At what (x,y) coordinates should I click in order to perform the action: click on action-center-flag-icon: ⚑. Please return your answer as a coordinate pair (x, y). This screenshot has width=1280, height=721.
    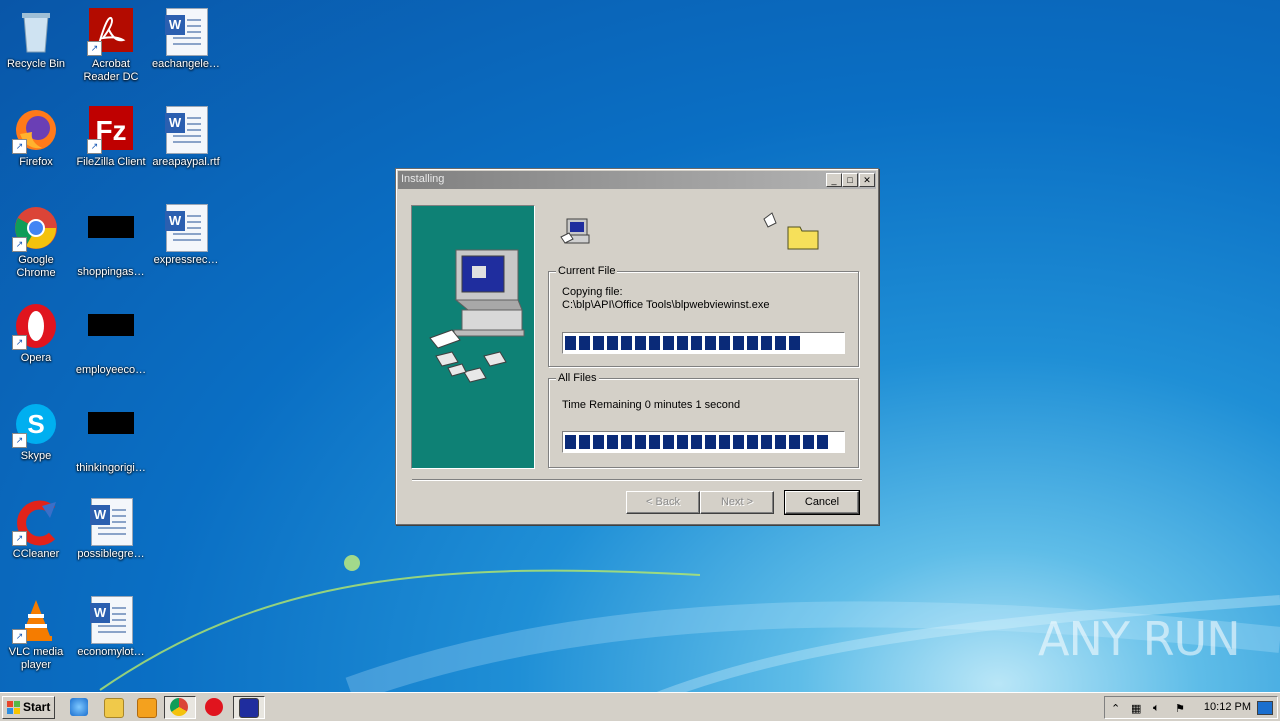
    Looking at the image, I should click on (1180, 708).